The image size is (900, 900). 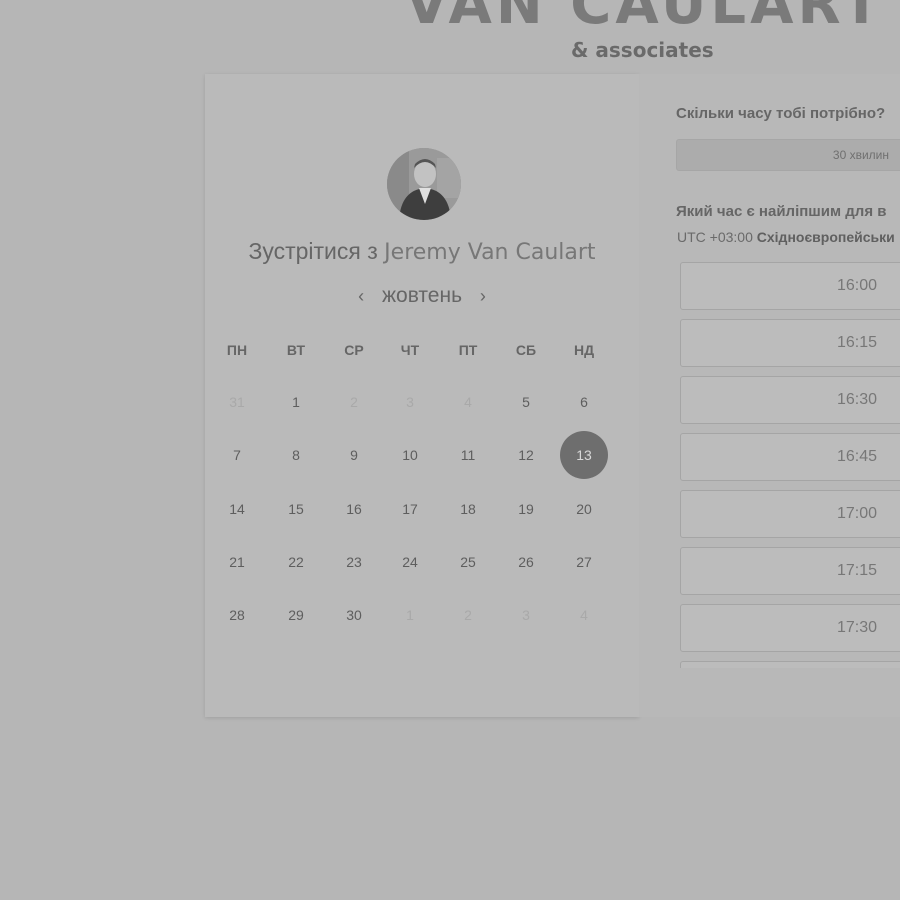 What do you see at coordinates (422, 352) in the screenshot?
I see `weekday-header: ПН ВТ СР ЧТ ПТ СБ НД` at bounding box center [422, 352].